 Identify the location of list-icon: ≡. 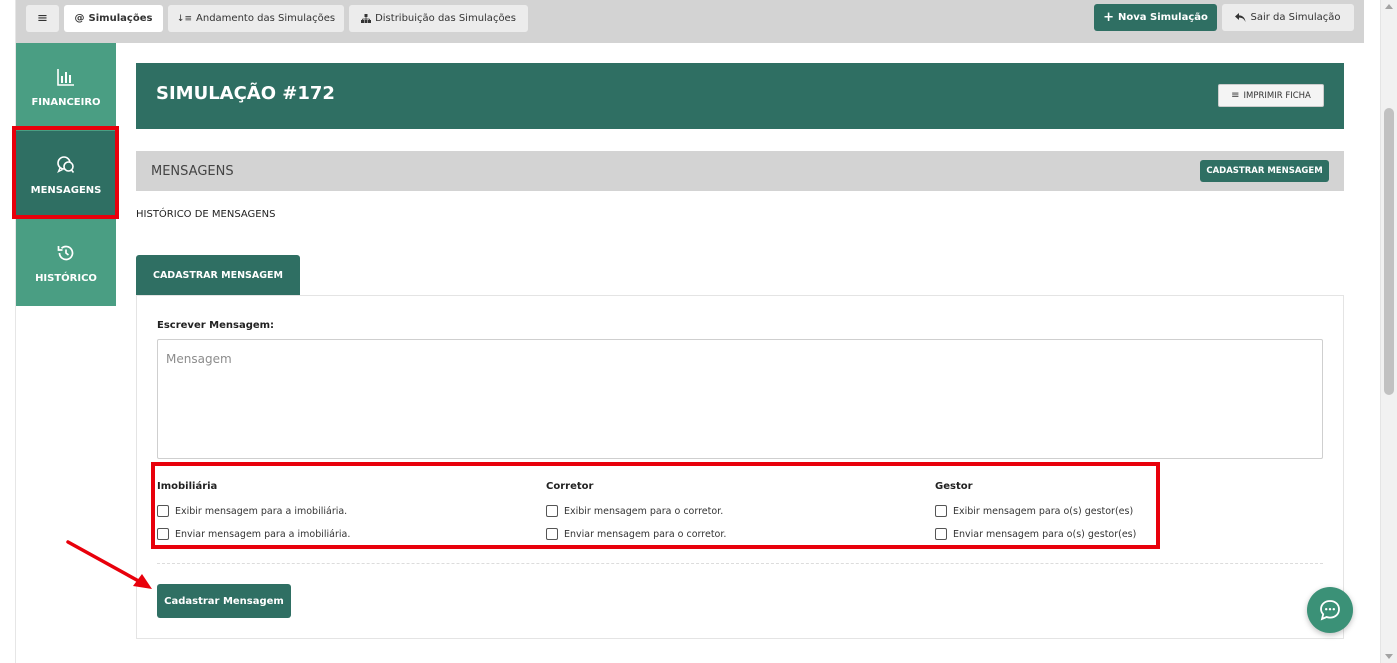
(1235, 95).